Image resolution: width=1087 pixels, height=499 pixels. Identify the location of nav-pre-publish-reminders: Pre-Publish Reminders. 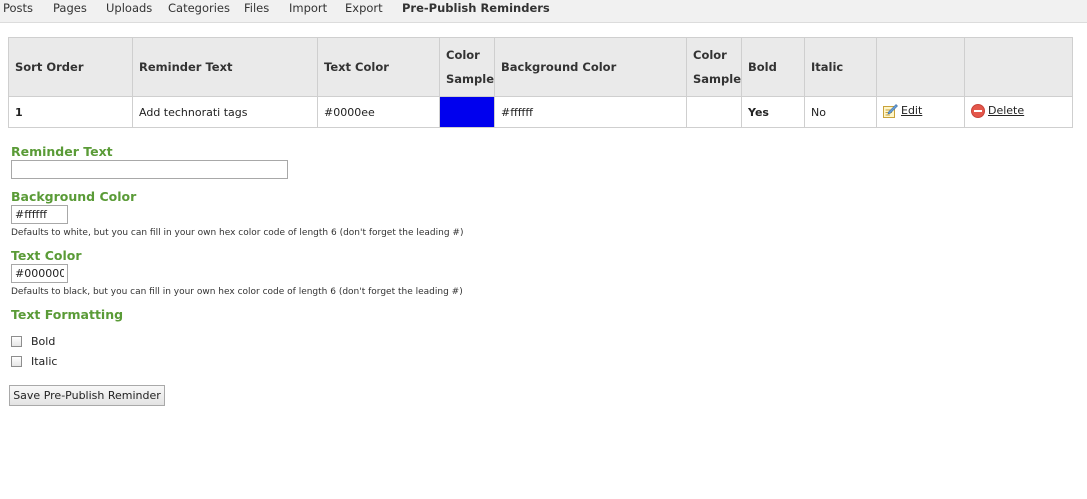
(476, 8).